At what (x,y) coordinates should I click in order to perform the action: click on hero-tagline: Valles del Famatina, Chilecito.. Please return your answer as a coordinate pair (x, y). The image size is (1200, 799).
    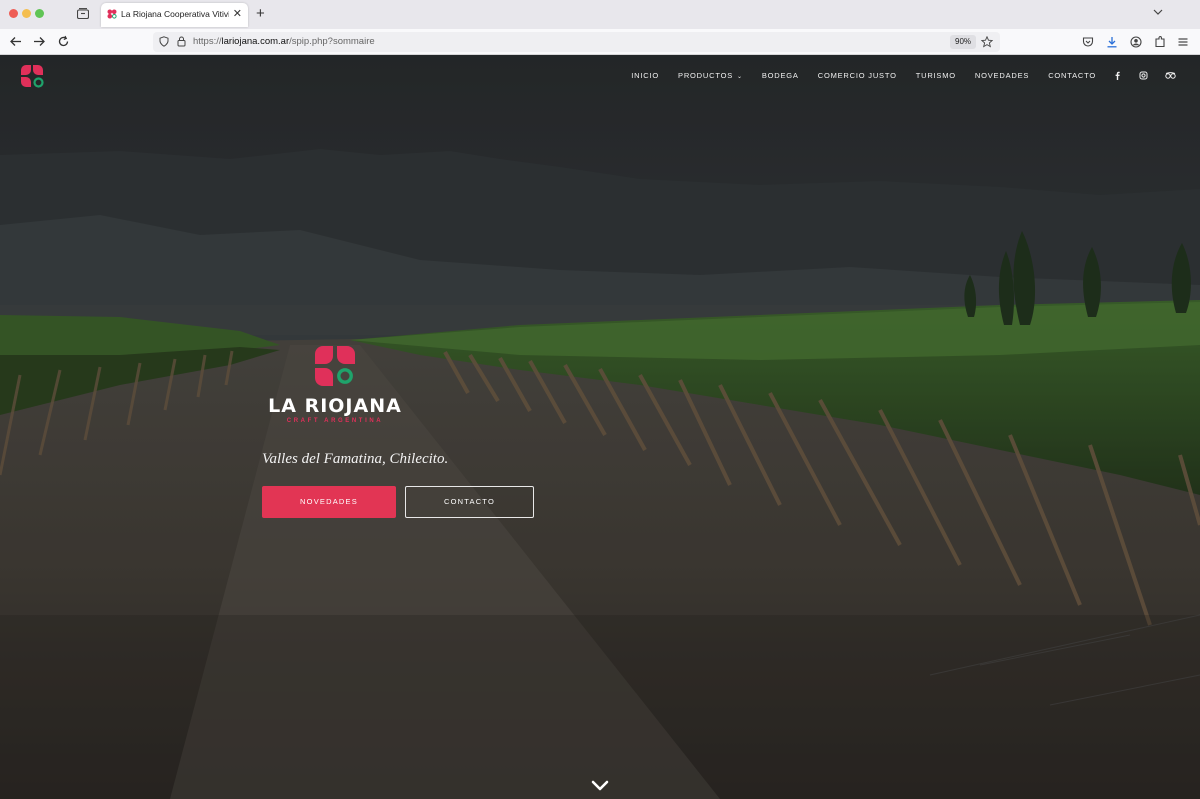
    Looking at the image, I should click on (355, 459).